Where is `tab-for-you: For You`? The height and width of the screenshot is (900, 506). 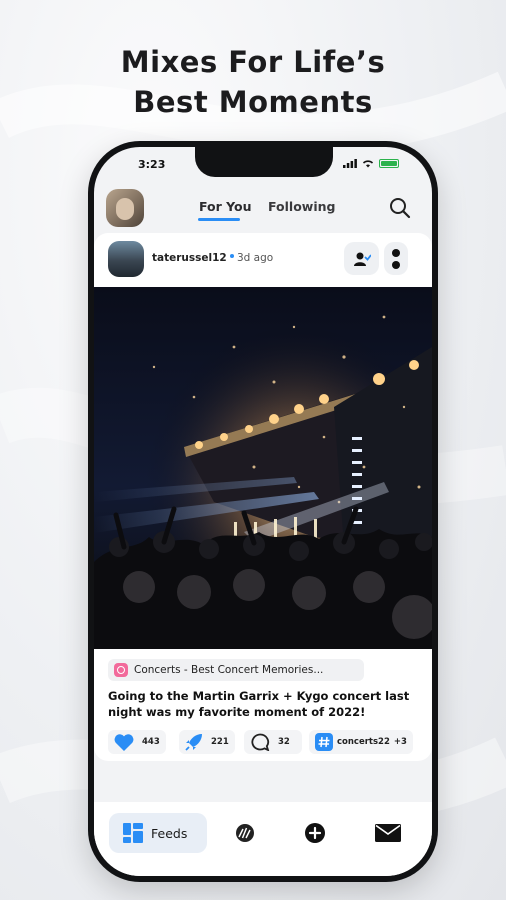 tab-for-you: For You is located at coordinates (225, 206).